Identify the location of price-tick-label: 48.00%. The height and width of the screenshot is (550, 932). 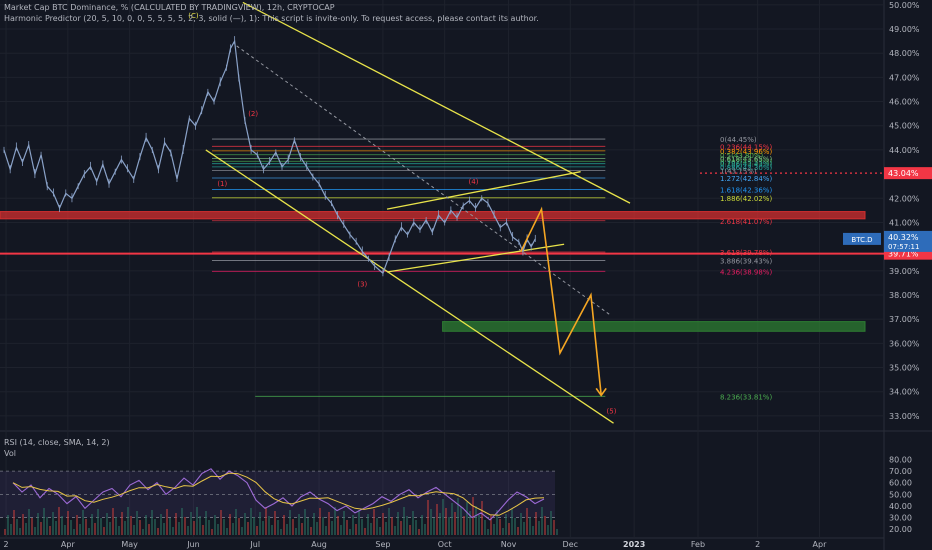
(904, 53).